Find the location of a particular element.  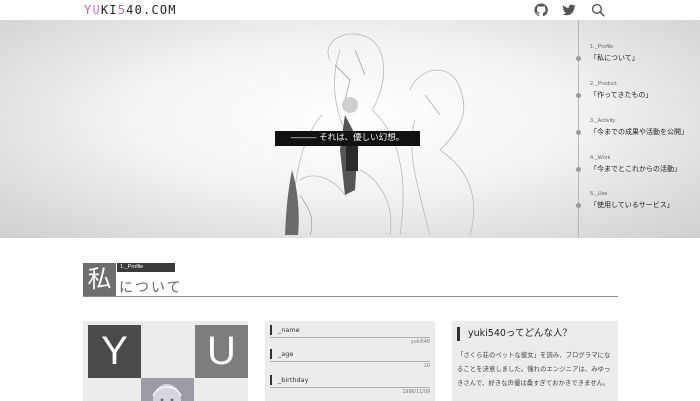

timeline-number: 2._Product is located at coordinates (603, 84).